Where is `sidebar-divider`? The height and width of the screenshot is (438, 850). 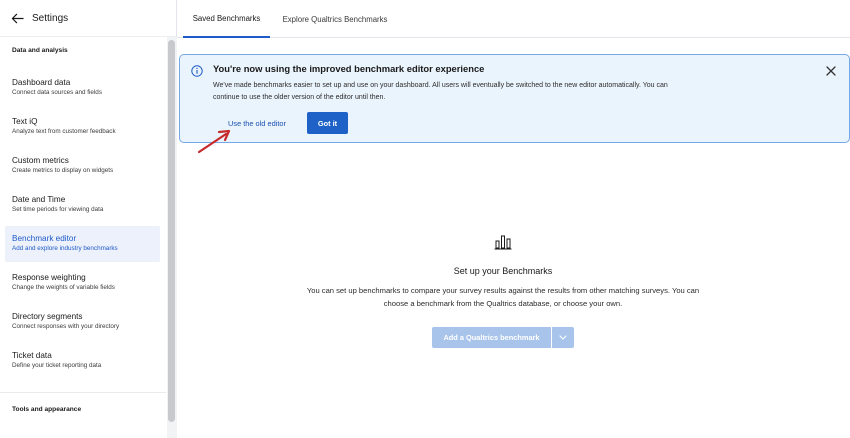 sidebar-divider is located at coordinates (83, 392).